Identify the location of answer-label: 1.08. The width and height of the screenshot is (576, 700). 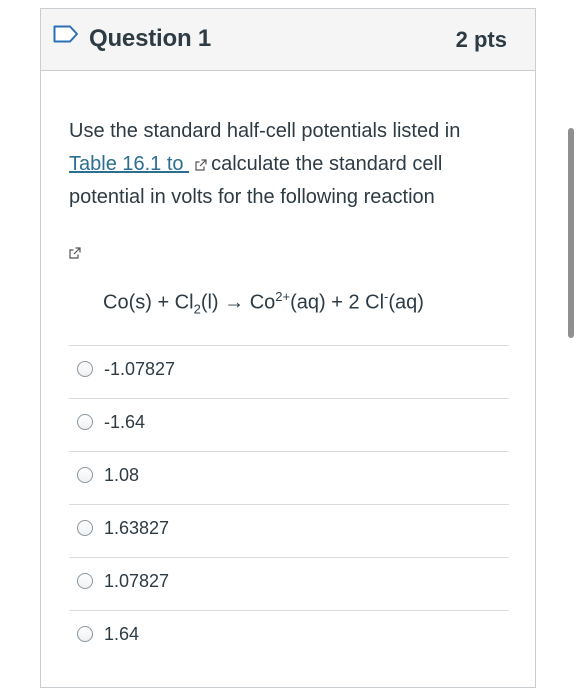
(122, 475).